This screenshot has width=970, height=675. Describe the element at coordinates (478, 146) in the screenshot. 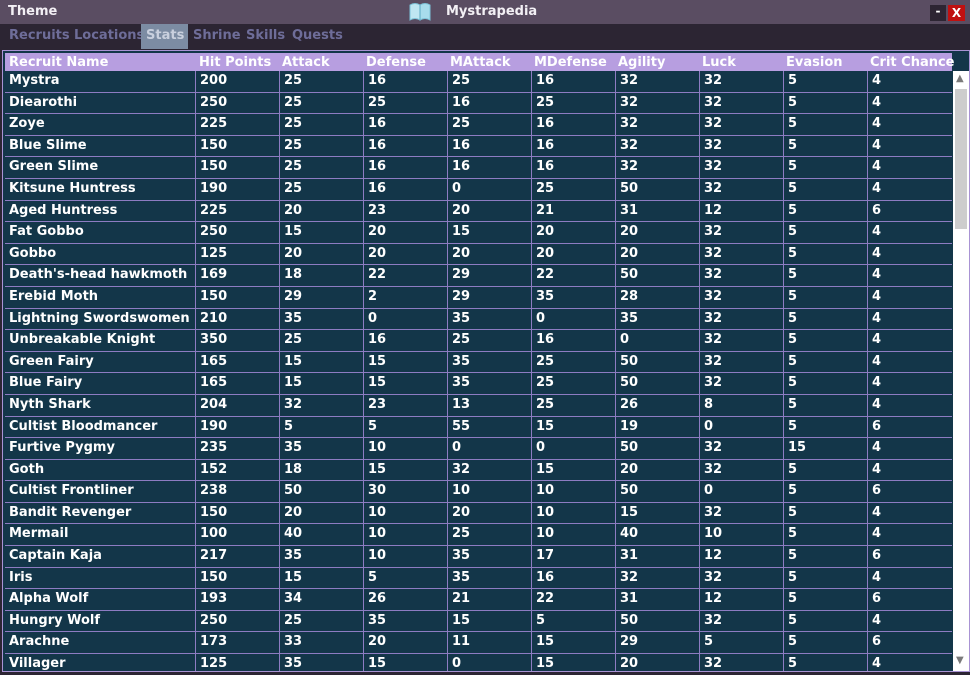

I see `table-row: Blue Slime 150 25 16 16 16 32 32 5 4` at that location.